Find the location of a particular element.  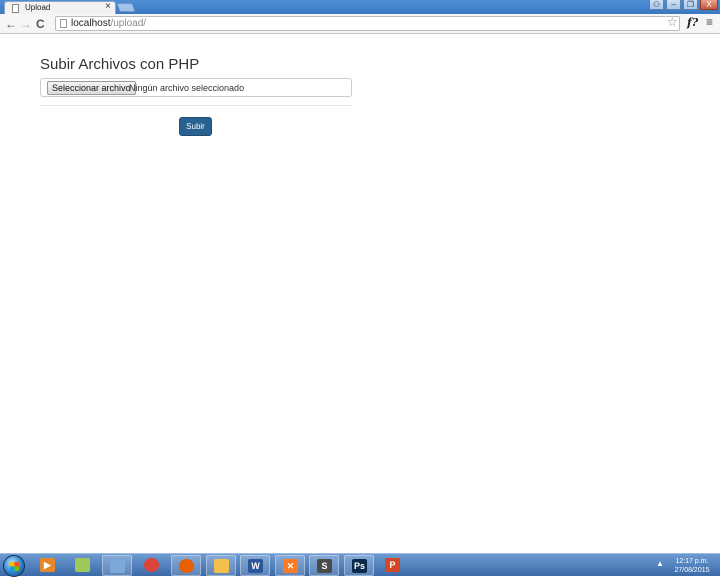

taskbar-app-media-player: ▶ is located at coordinates (48, 565).